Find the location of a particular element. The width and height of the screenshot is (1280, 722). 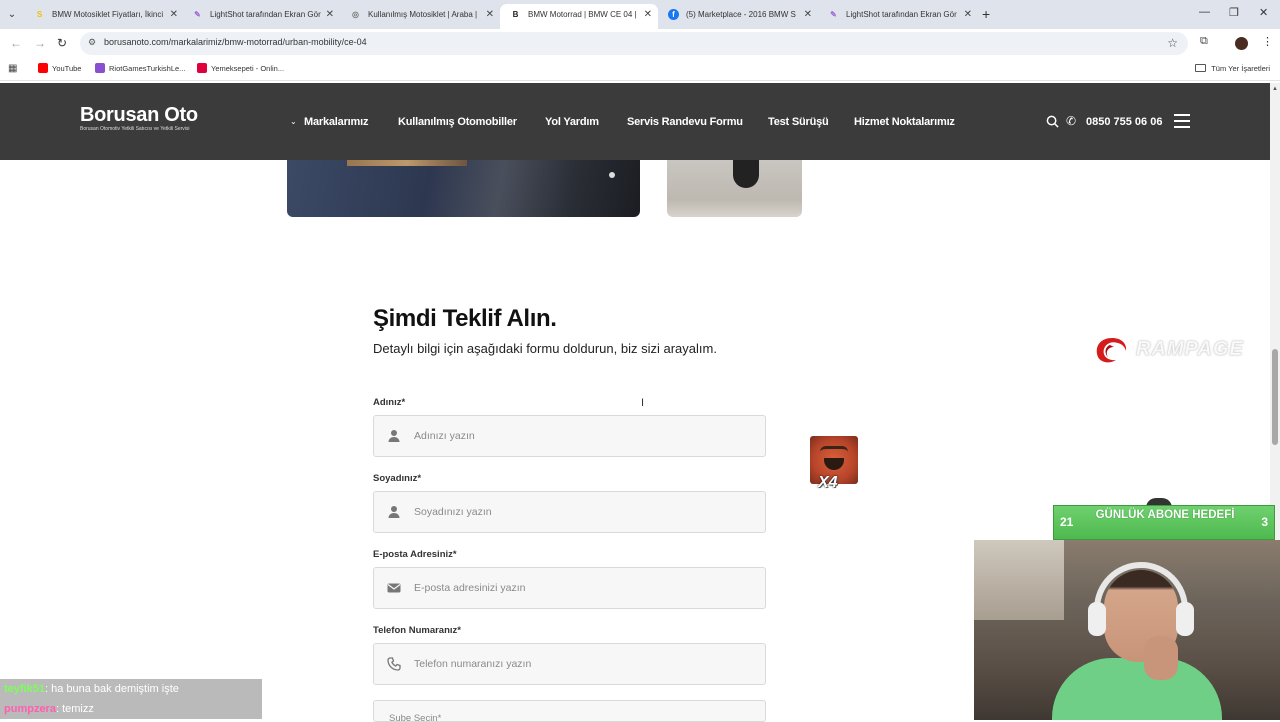

last-name-input is located at coordinates (584, 512).